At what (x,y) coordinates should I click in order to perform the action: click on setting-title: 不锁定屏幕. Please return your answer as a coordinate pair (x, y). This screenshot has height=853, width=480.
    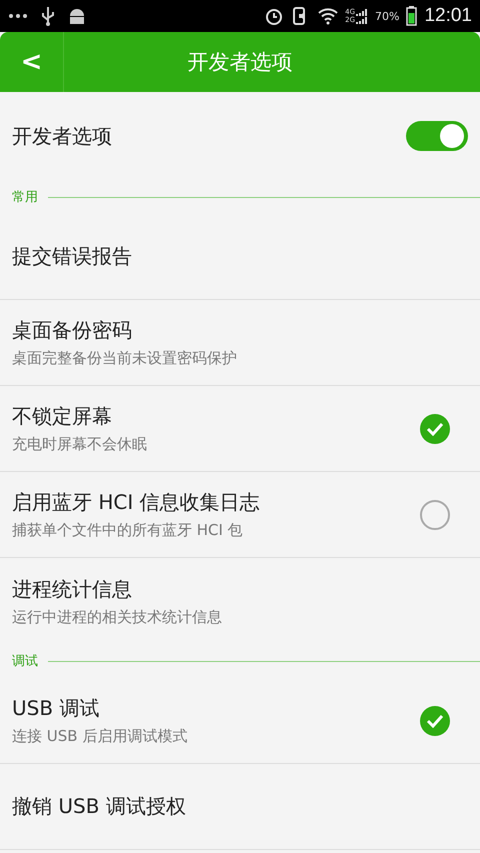
    Looking at the image, I should click on (79, 416).